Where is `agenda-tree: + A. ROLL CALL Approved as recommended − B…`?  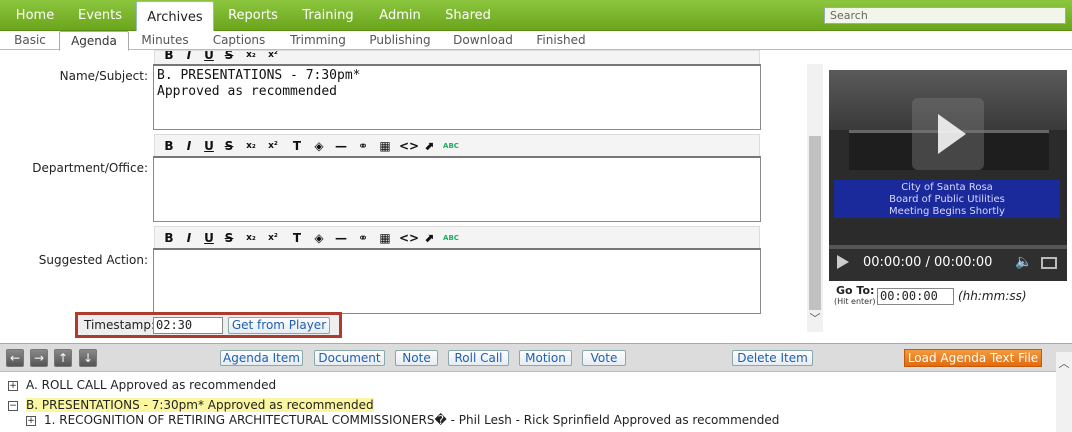
agenda-tree: + A. ROLL CALL Approved as recommended − B… is located at coordinates (527, 402).